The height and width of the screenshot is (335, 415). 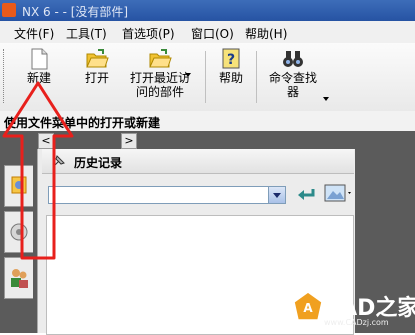 I want to click on watermark-url: www.CADzj.com, so click(x=356, y=322).